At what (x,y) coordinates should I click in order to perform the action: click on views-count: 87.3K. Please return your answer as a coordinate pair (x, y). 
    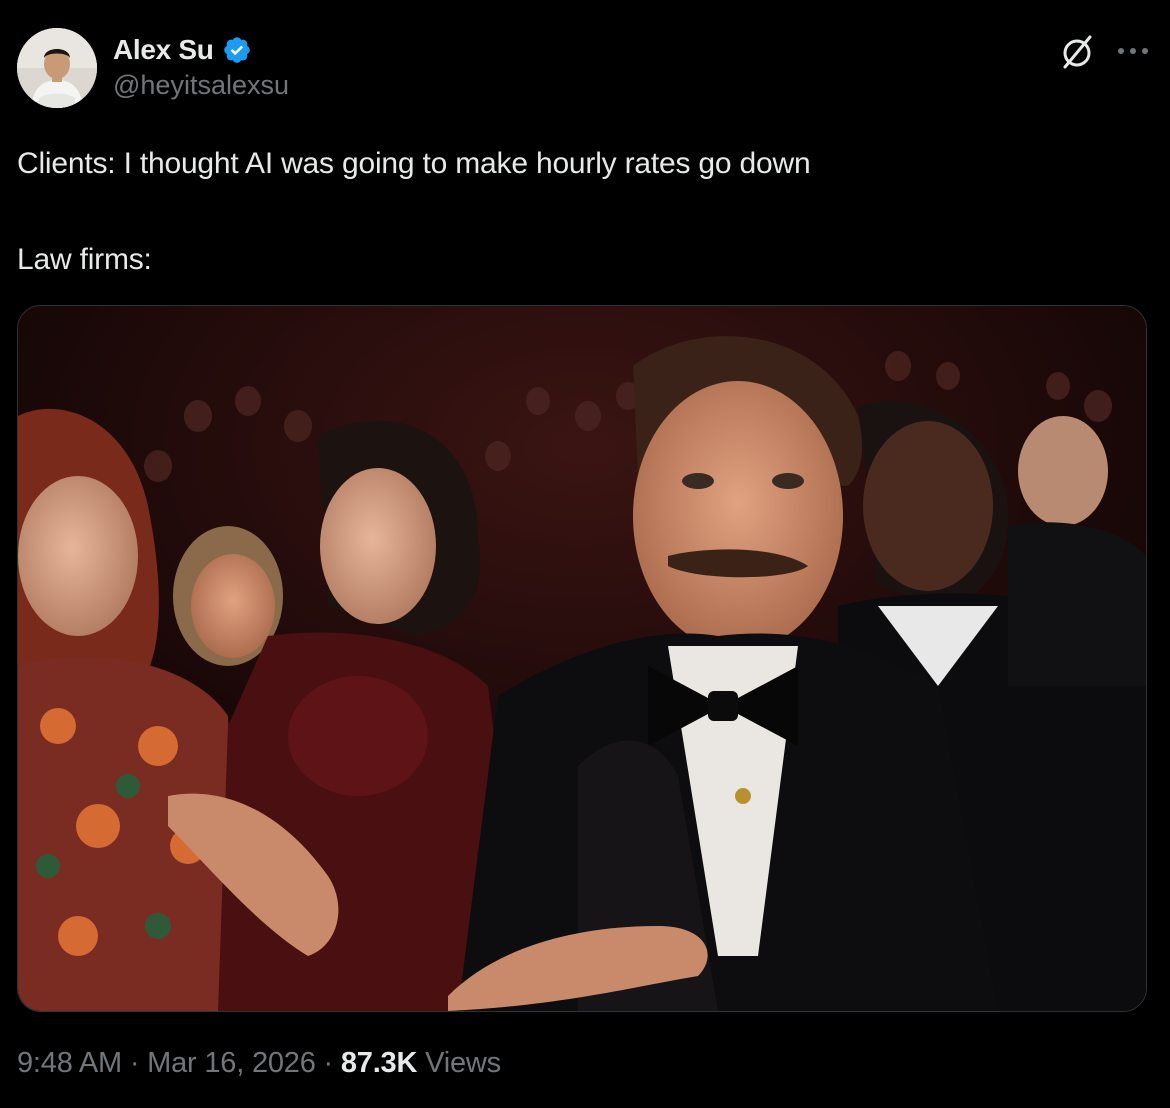
    Looking at the image, I should click on (379, 1063).